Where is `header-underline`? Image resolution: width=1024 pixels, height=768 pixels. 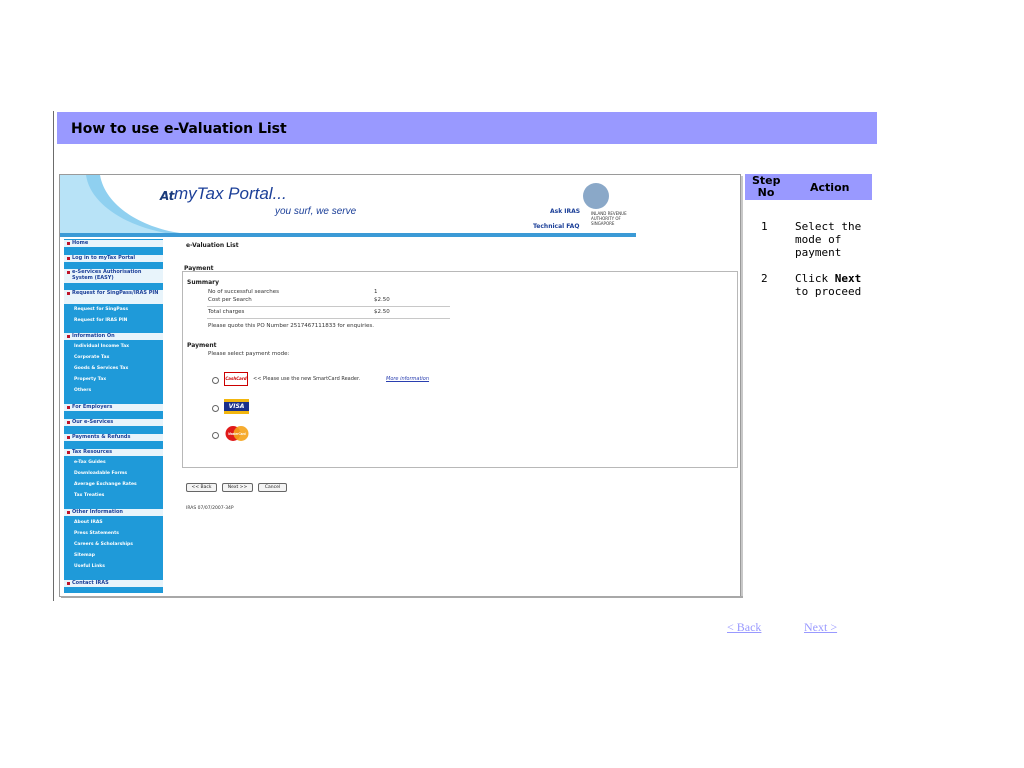 header-underline is located at coordinates (348, 235).